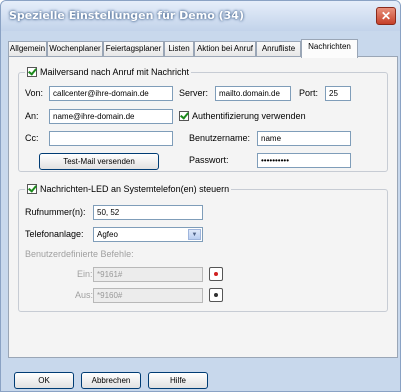 The height and width of the screenshot is (392, 401). I want to click on tab-listen: Listen, so click(179, 49).